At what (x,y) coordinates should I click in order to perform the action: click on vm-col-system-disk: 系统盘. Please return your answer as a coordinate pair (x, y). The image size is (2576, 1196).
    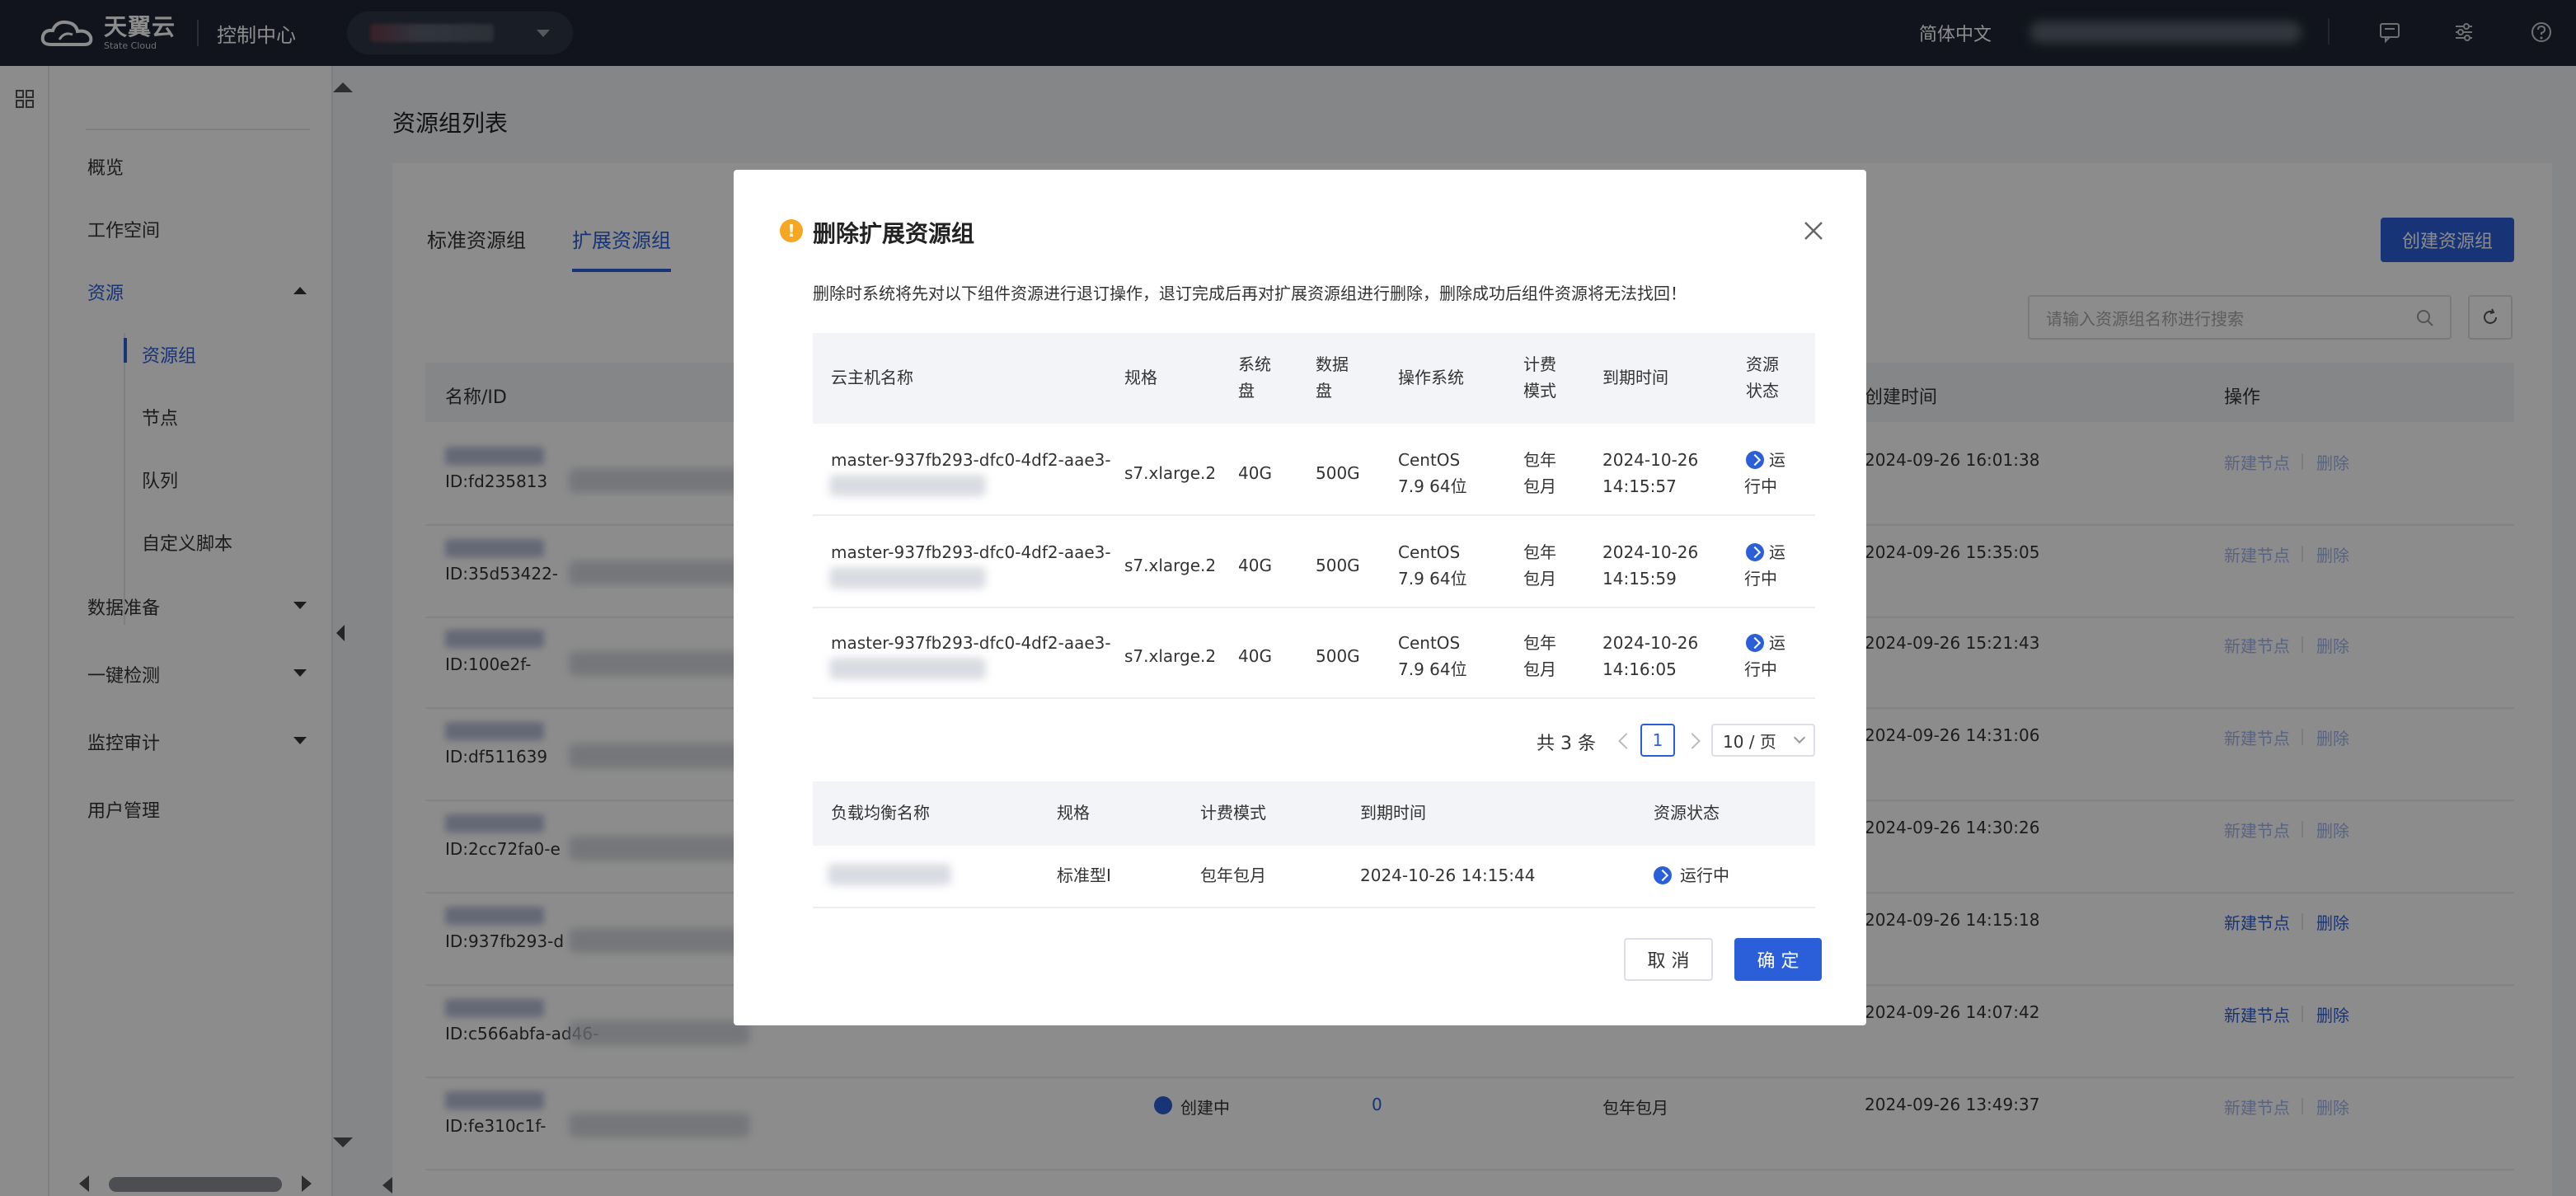
    Looking at the image, I should click on (1255, 377).